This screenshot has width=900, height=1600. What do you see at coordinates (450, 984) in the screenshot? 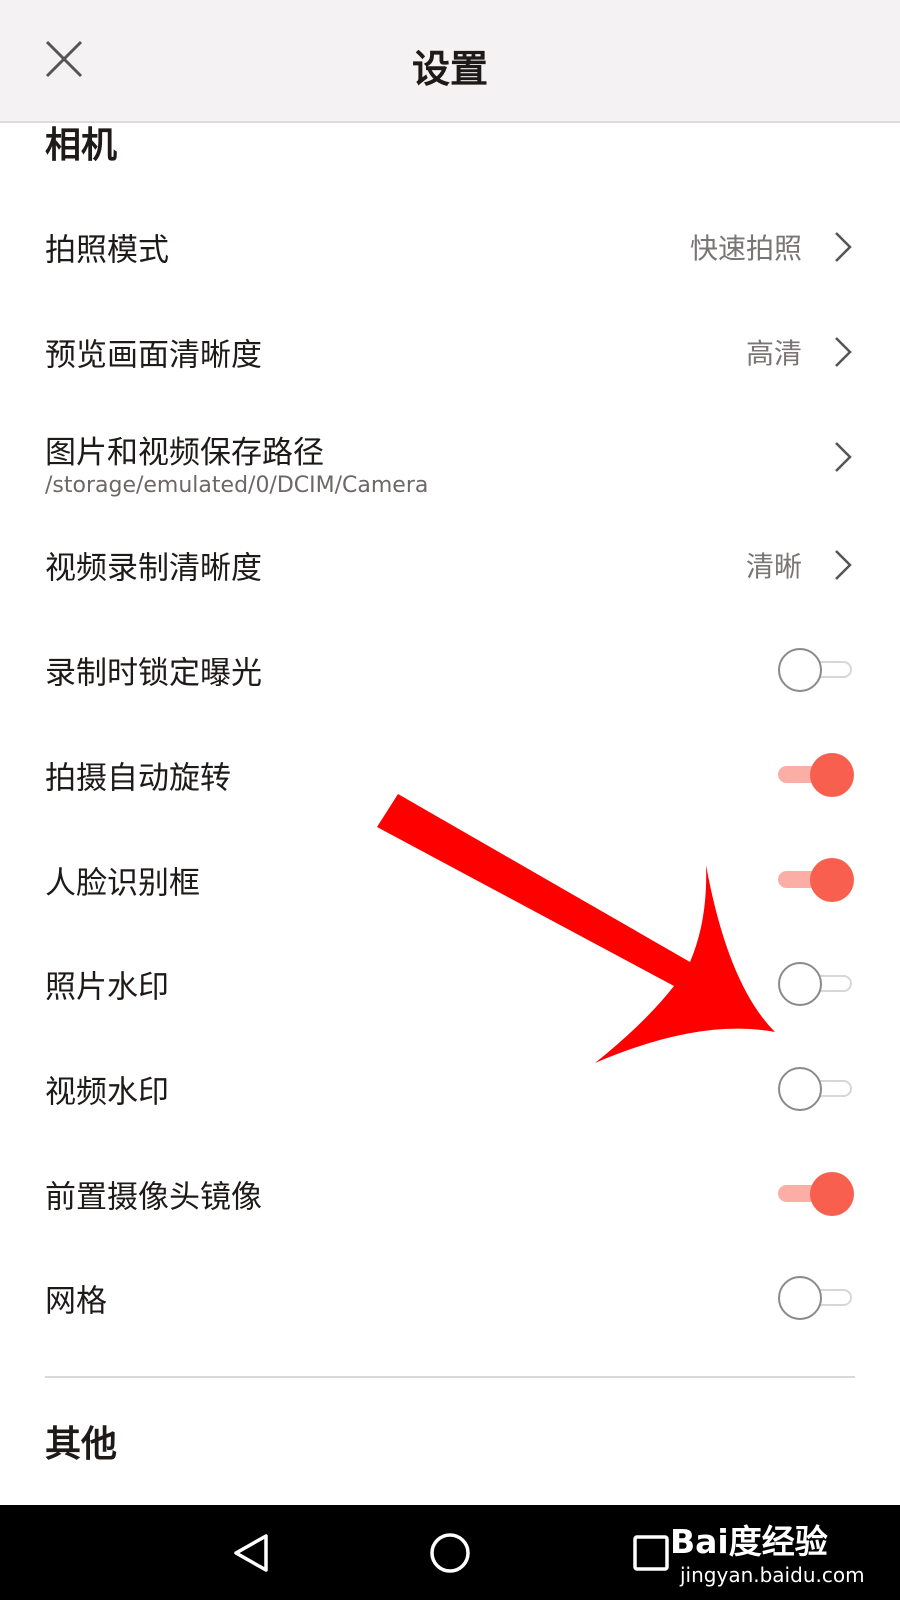
I see `setting-row-photo-watermark: 照片水印` at bounding box center [450, 984].